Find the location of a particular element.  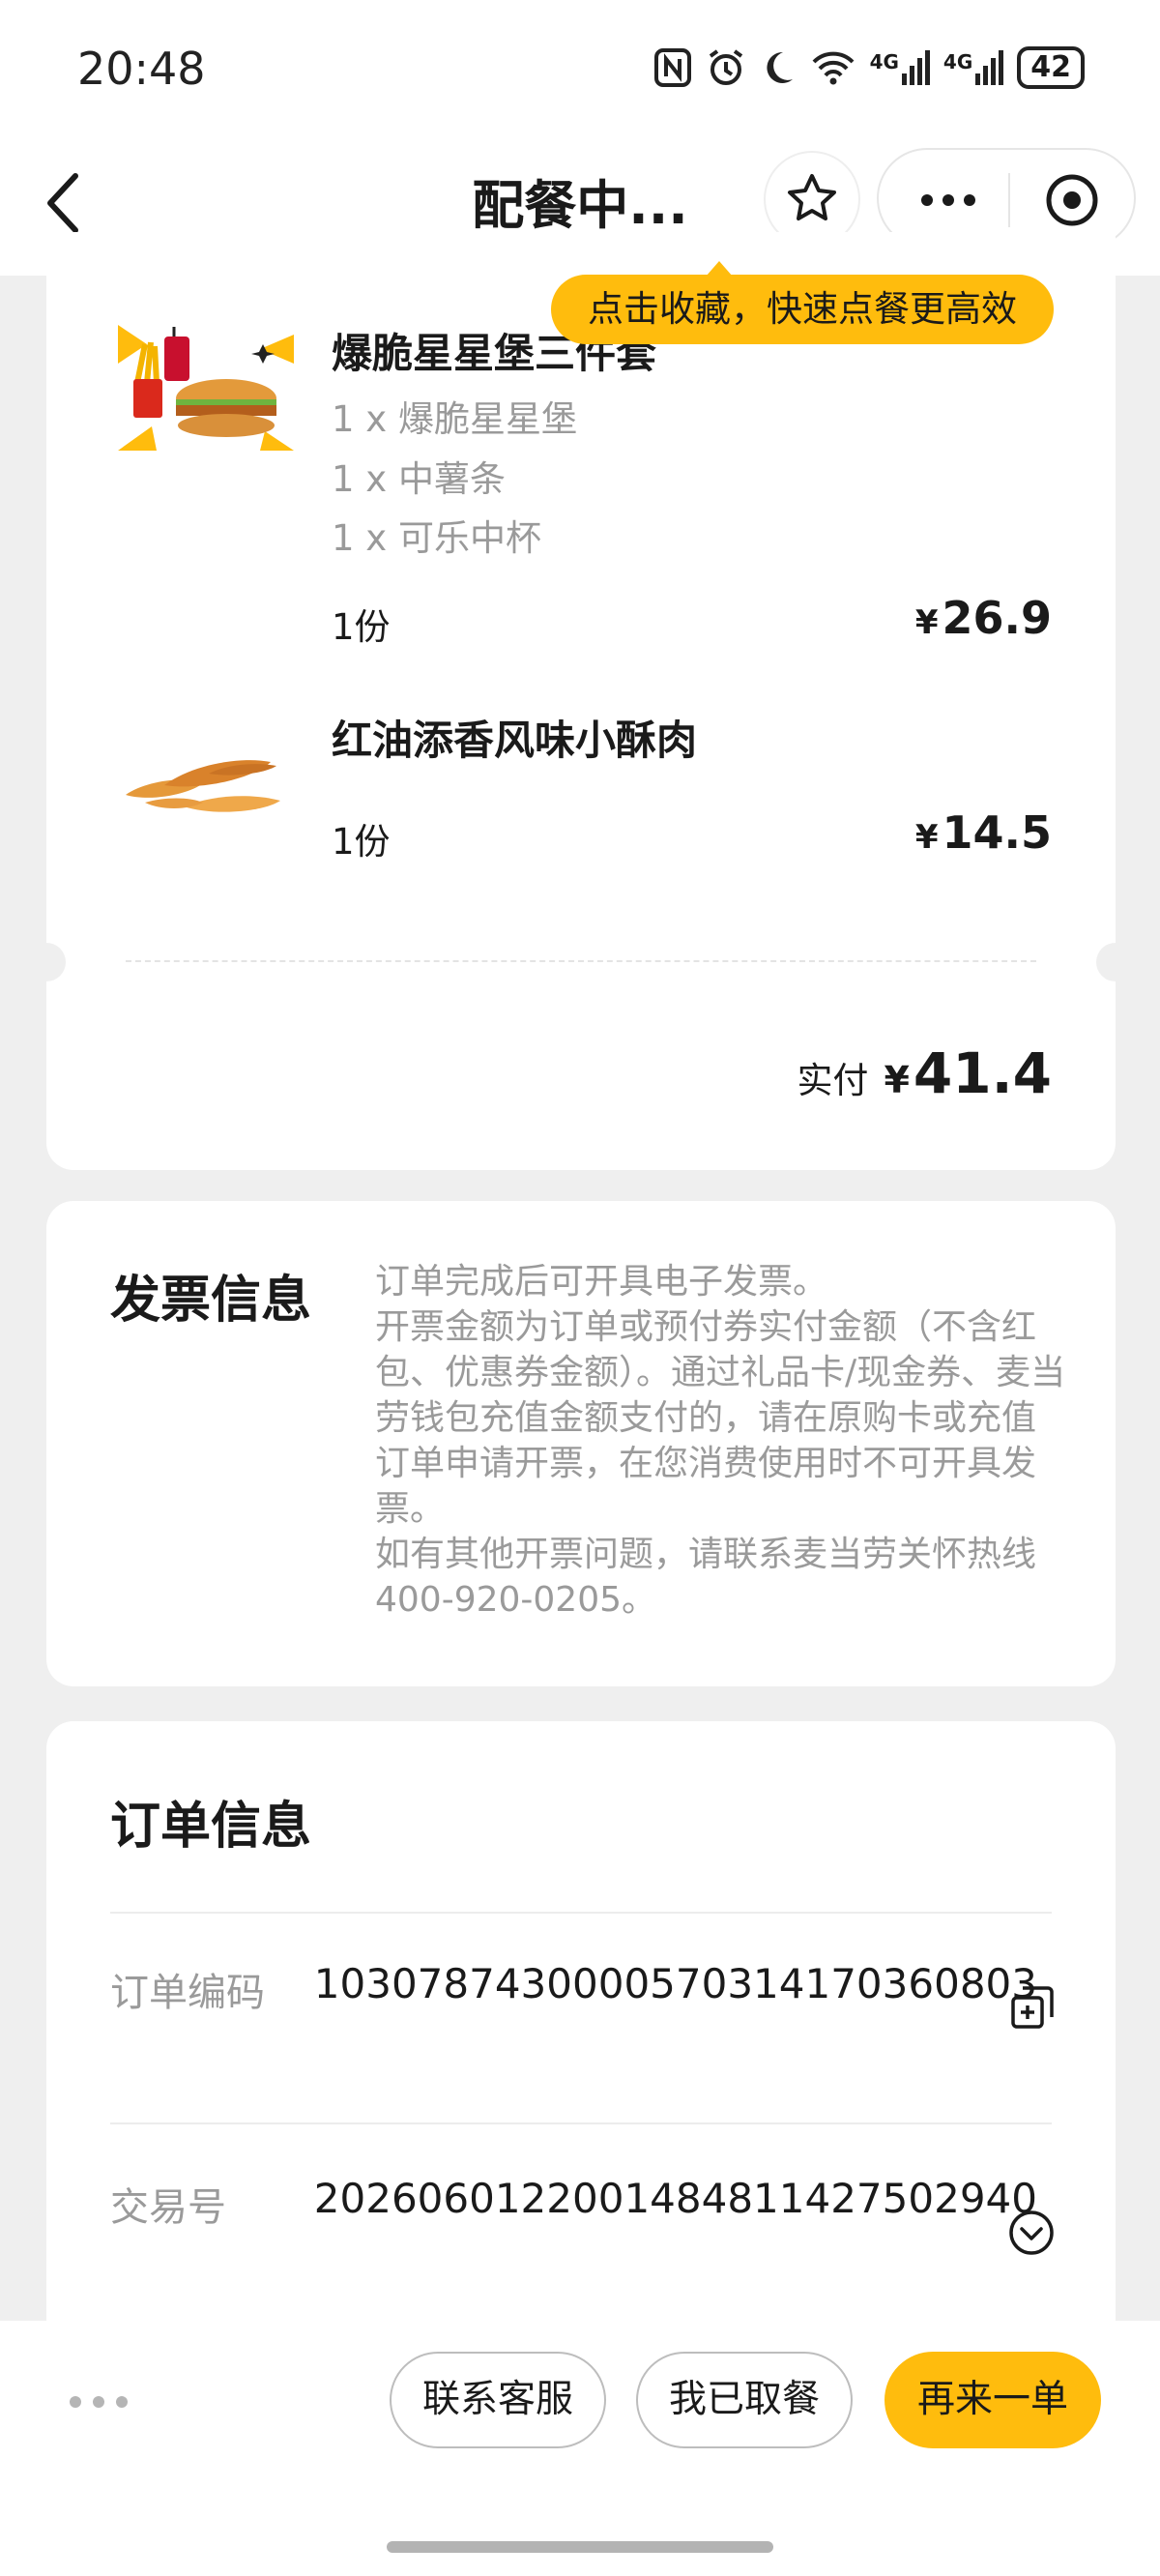

copy-icon is located at coordinates (1032, 2007).